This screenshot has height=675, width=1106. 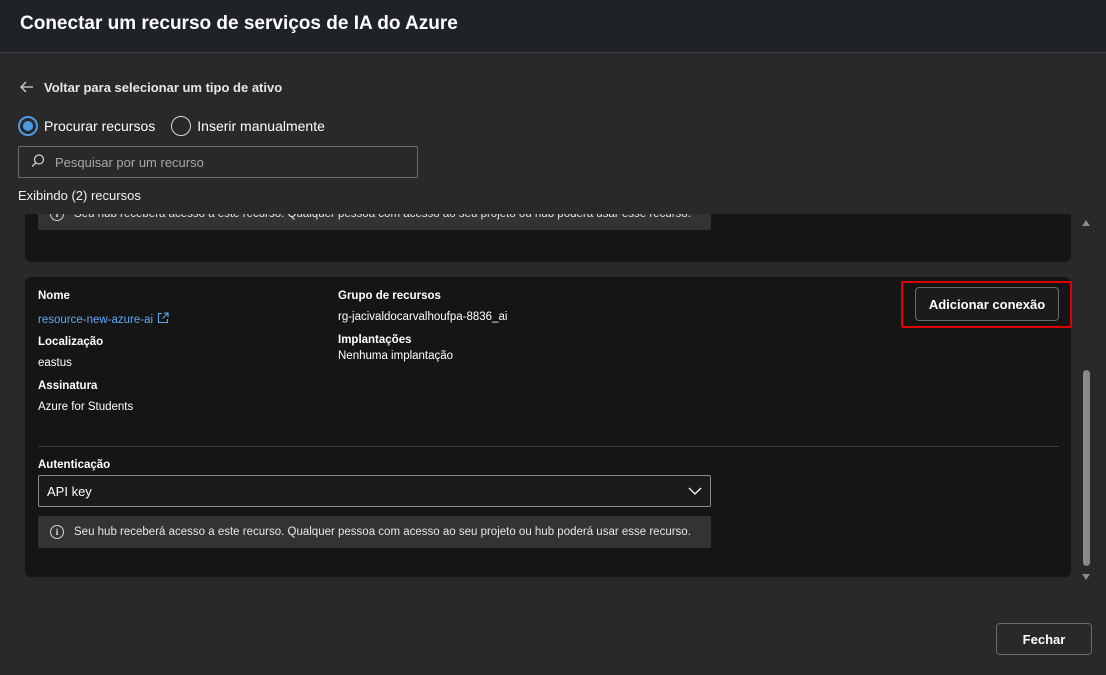 What do you see at coordinates (71, 342) in the screenshot?
I see `location-label: Localização` at bounding box center [71, 342].